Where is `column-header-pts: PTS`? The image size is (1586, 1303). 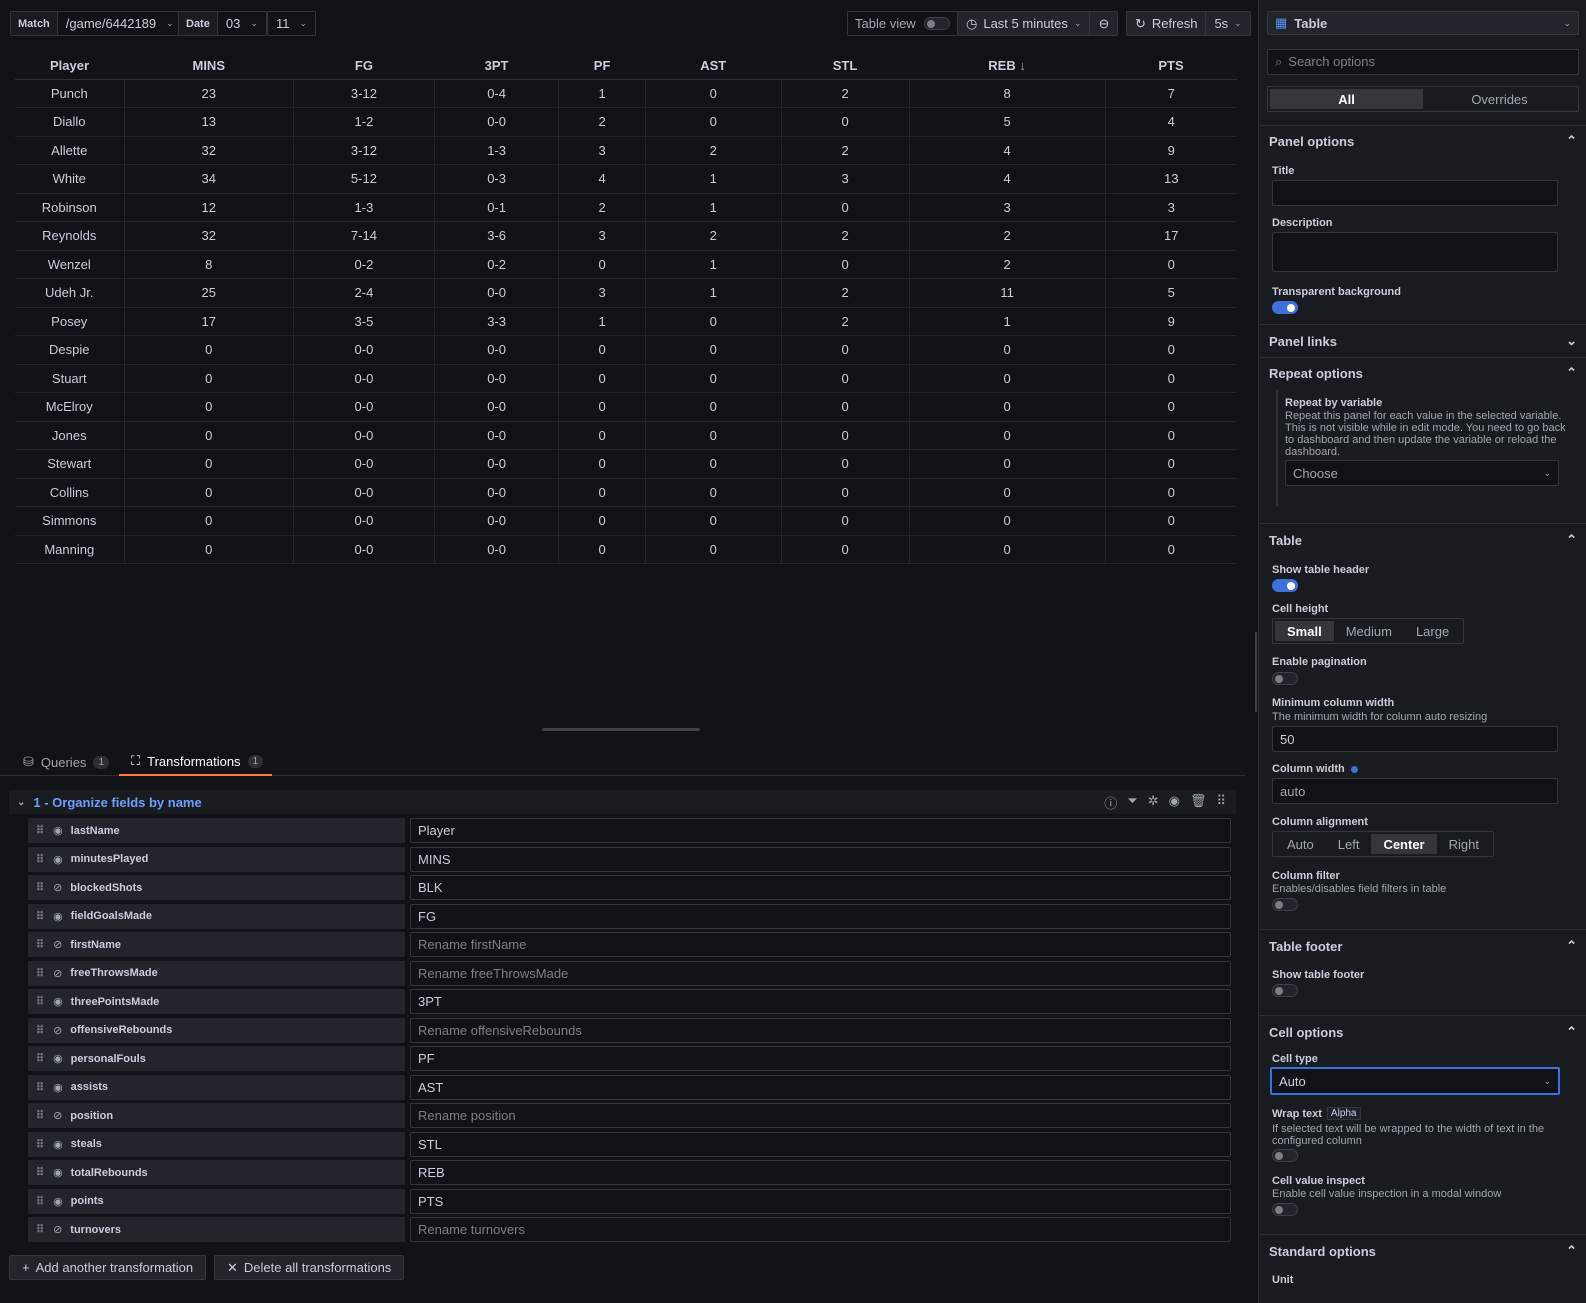
column-header-pts: PTS is located at coordinates (1171, 66).